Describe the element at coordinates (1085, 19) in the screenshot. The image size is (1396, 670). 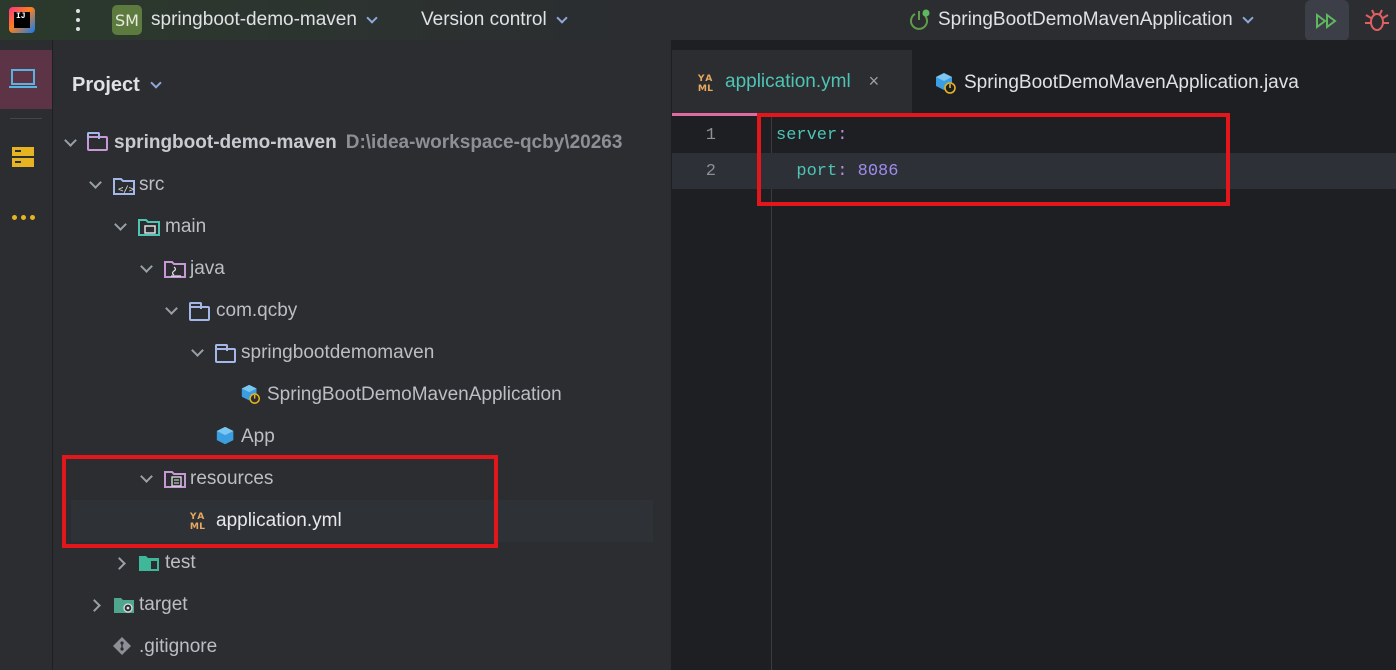
I see `run-config-label: SpringBootDemoMavenApplication` at that location.